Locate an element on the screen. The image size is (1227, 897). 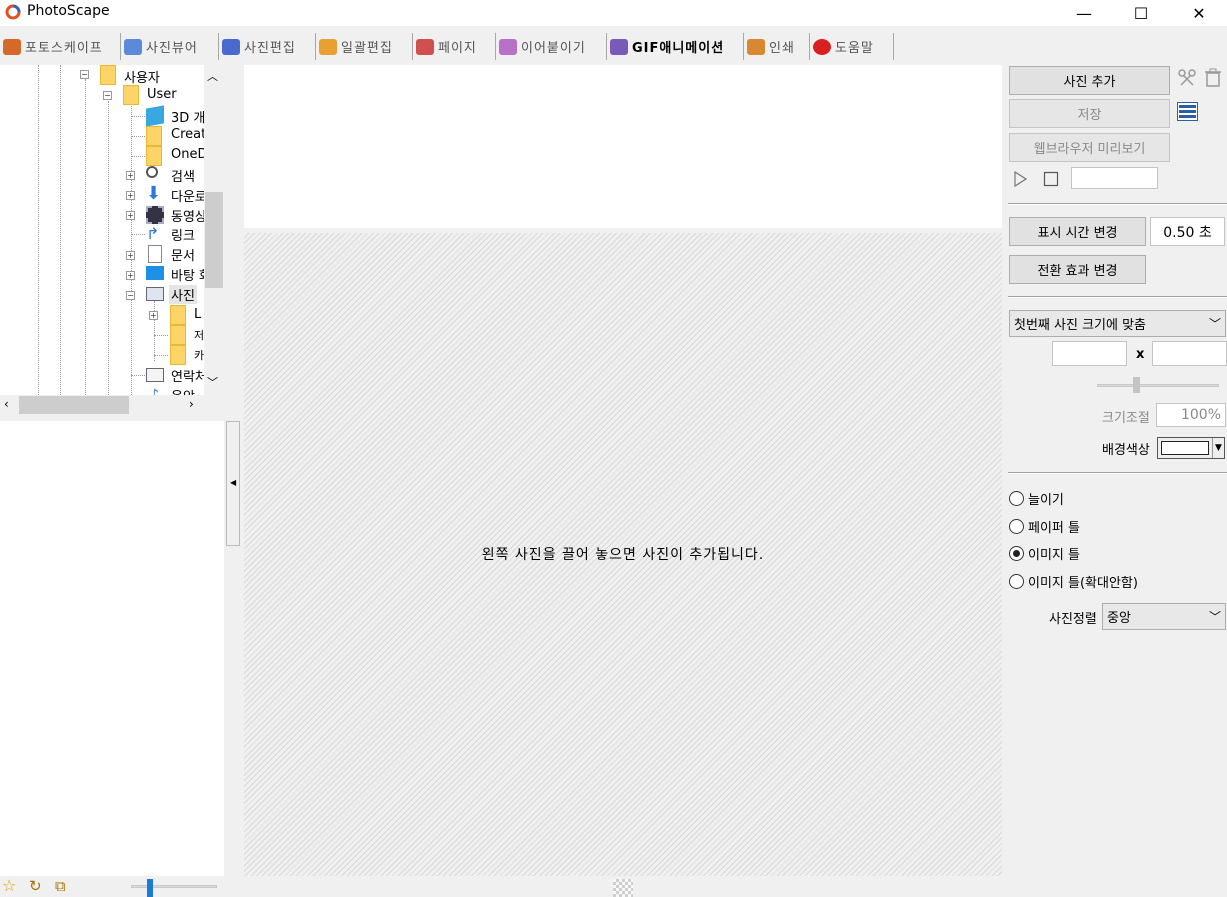
add-photo-button: 사진 추가 is located at coordinates (1089, 80).